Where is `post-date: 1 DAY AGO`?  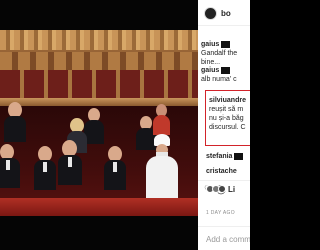
post-date: 1 DAY AGO is located at coordinates (220, 213).